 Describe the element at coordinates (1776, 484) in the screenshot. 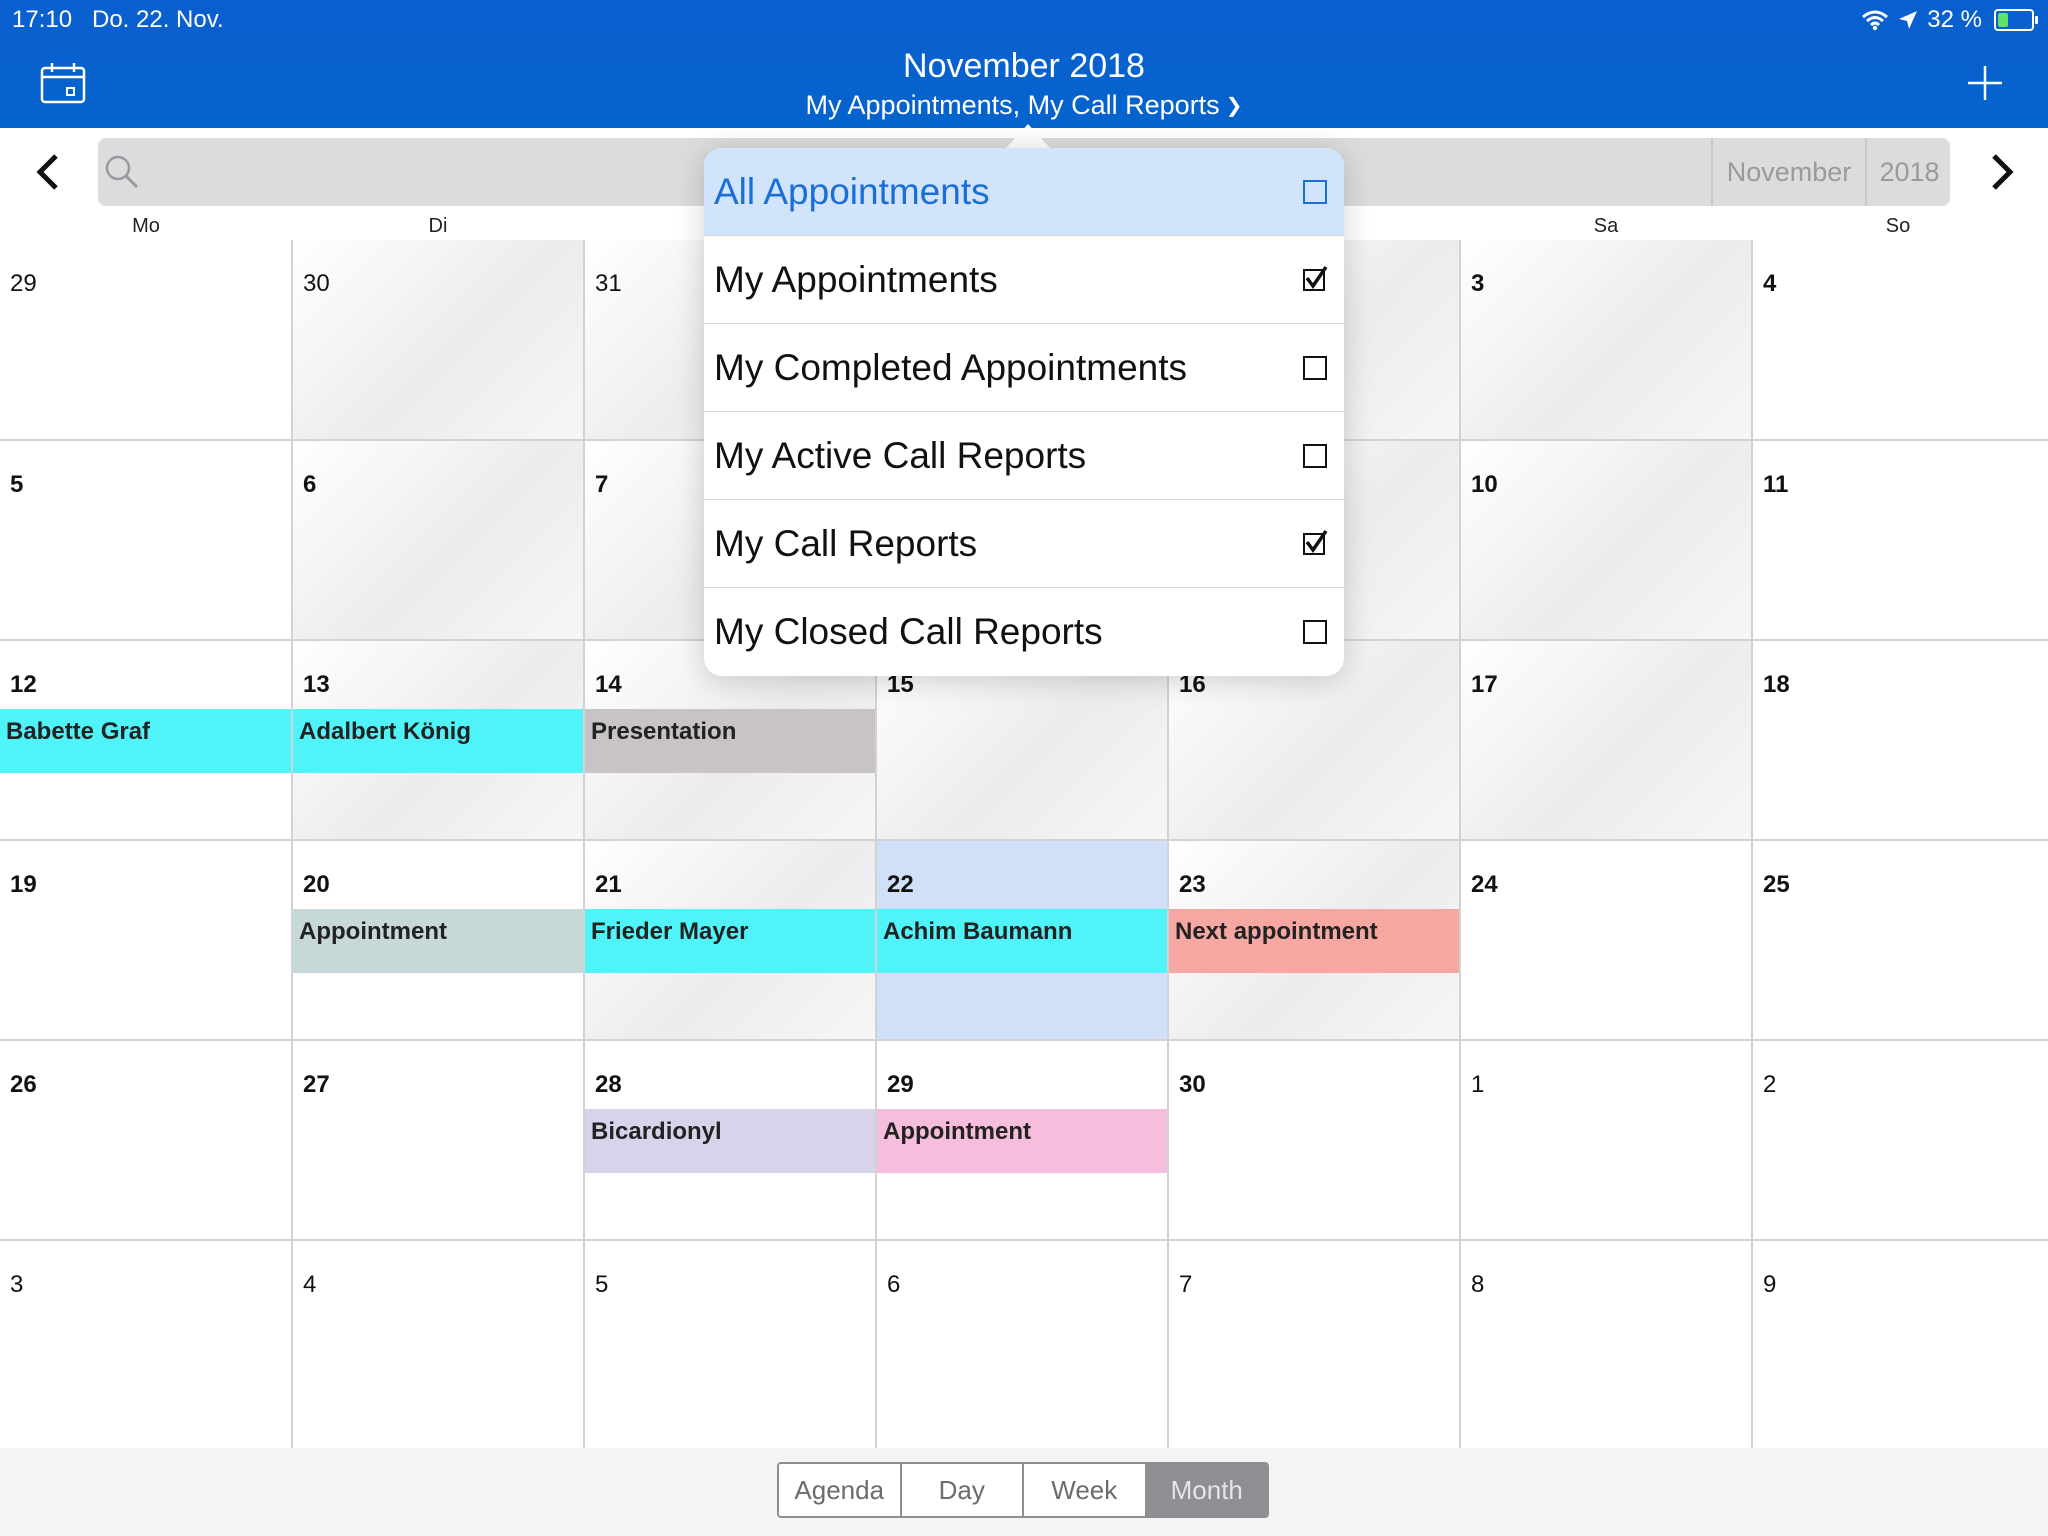

I see `day-number: 11` at that location.